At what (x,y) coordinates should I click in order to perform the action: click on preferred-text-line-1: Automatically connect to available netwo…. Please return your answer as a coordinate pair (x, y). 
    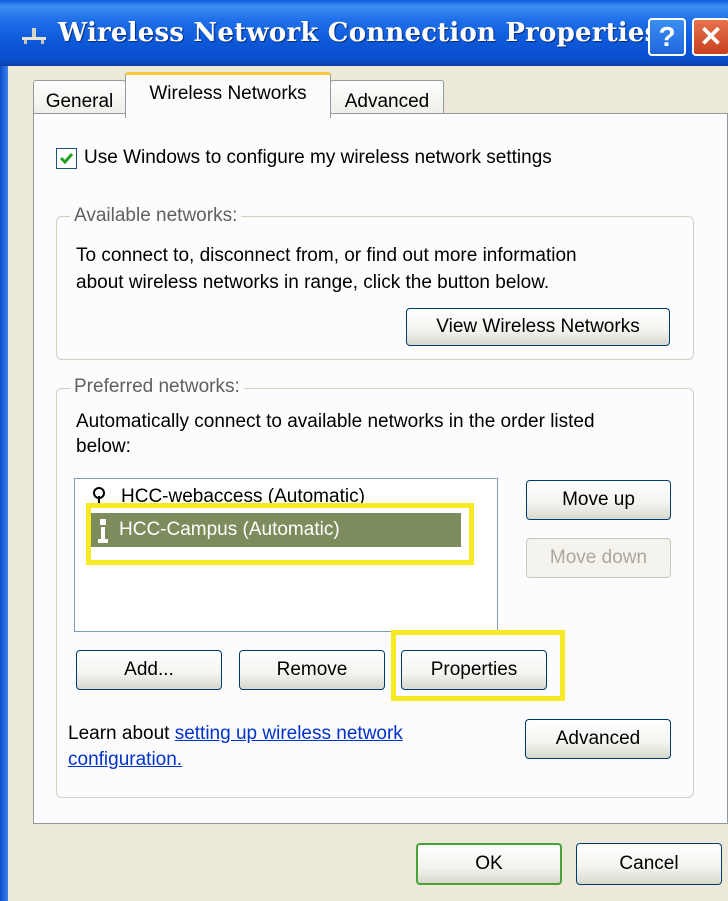
    Looking at the image, I should click on (335, 421).